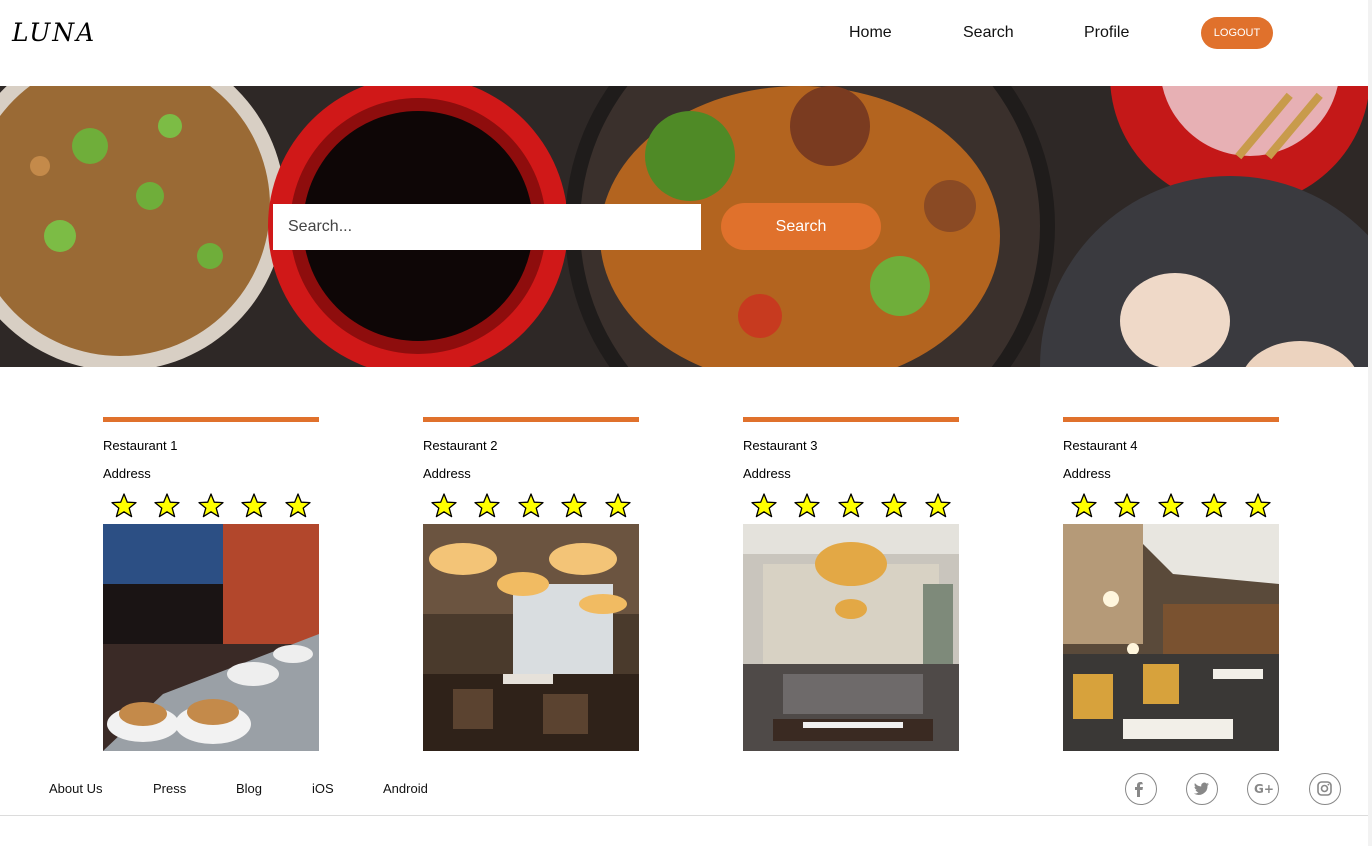 This screenshot has height=846, width=1372. Describe the element at coordinates (405, 788) in the screenshot. I see `footer-link-android: Android` at that location.